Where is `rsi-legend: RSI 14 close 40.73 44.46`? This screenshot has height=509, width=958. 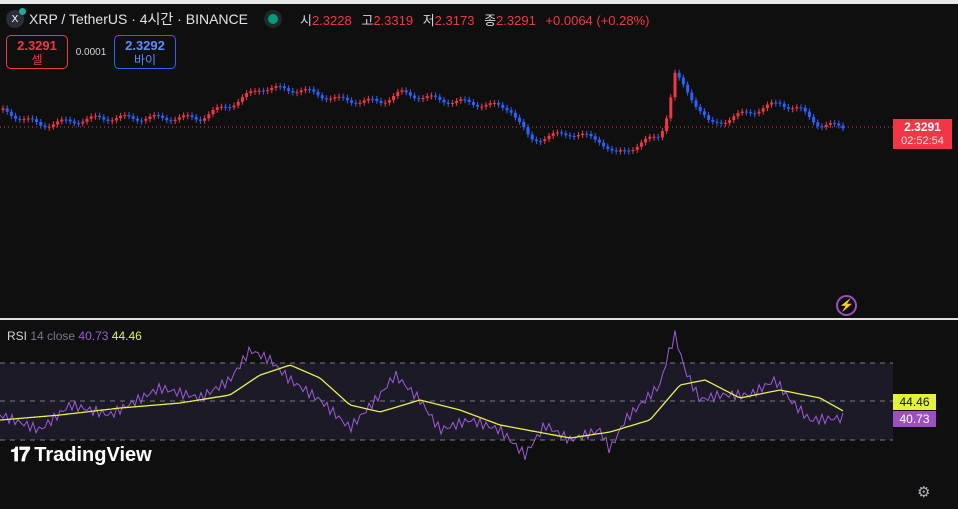
rsi-legend: RSI 14 close 40.73 44.46 is located at coordinates (74, 336).